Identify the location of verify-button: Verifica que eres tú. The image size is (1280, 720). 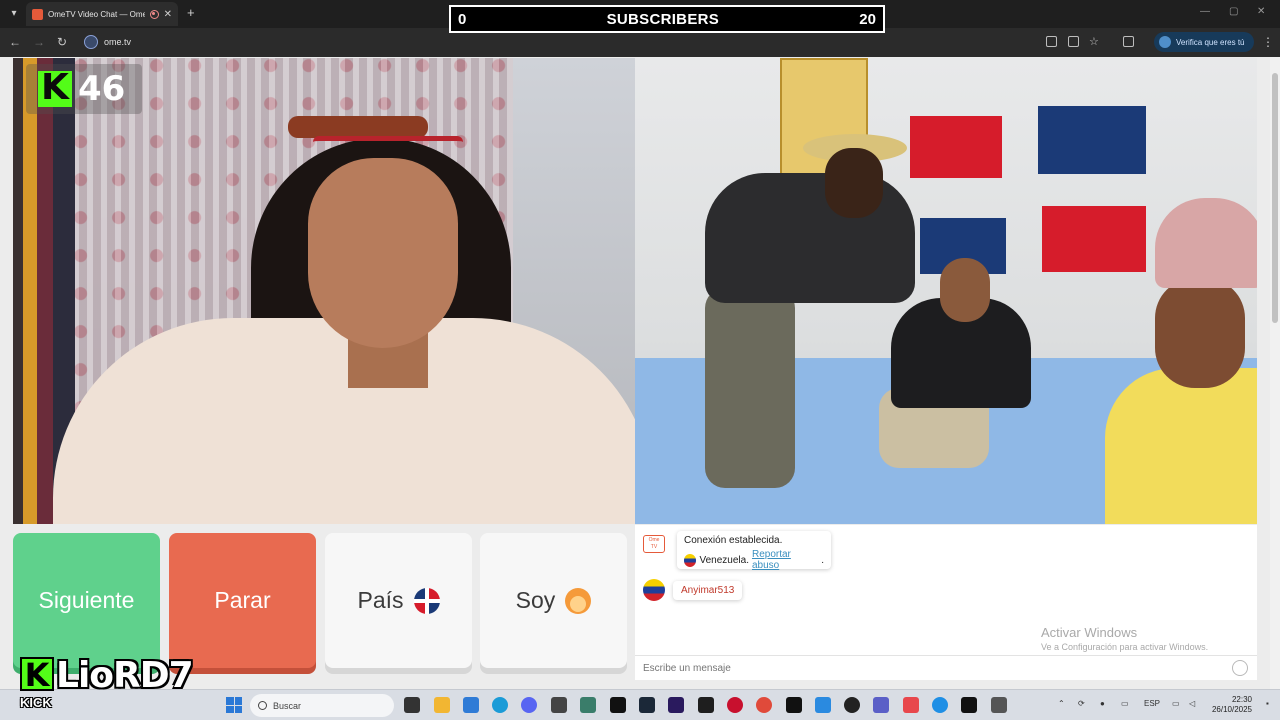
(1204, 42).